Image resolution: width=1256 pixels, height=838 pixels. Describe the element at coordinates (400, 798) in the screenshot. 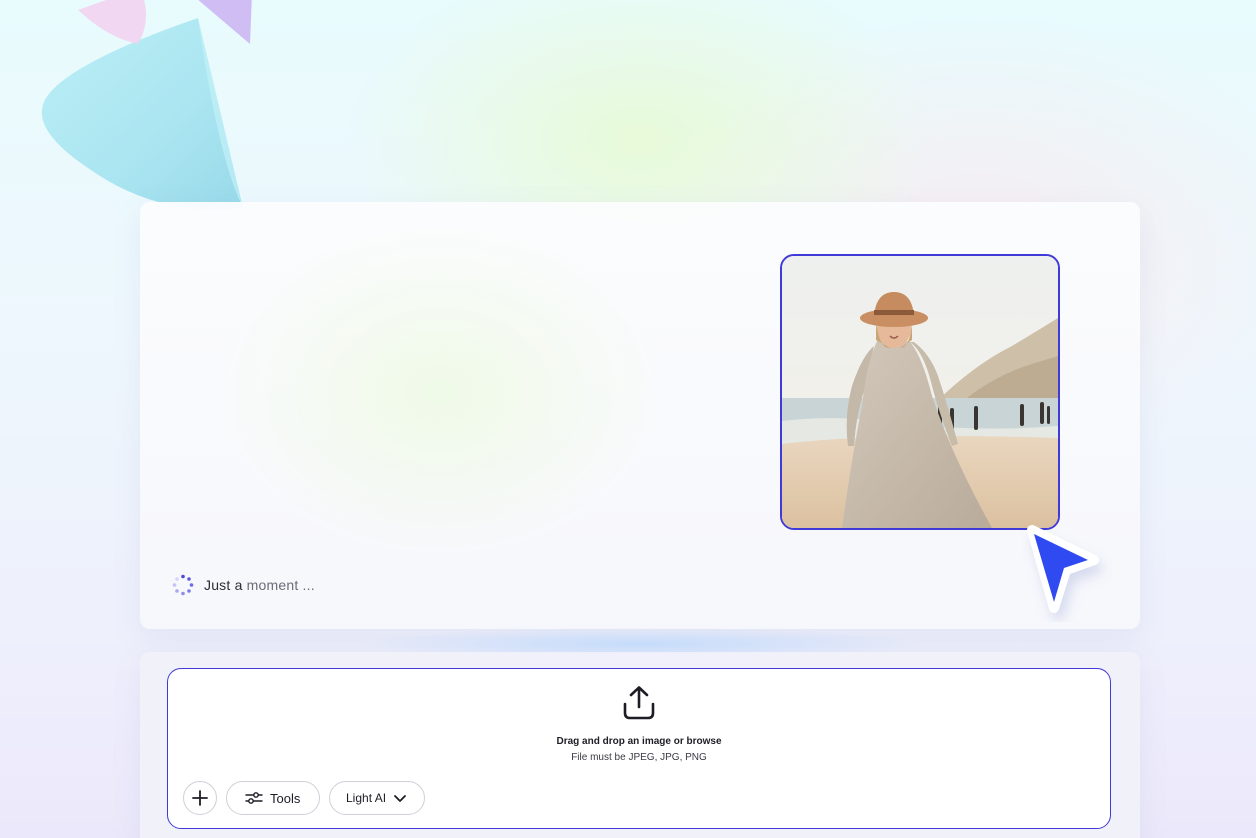

I see `chevron-down-icon` at that location.